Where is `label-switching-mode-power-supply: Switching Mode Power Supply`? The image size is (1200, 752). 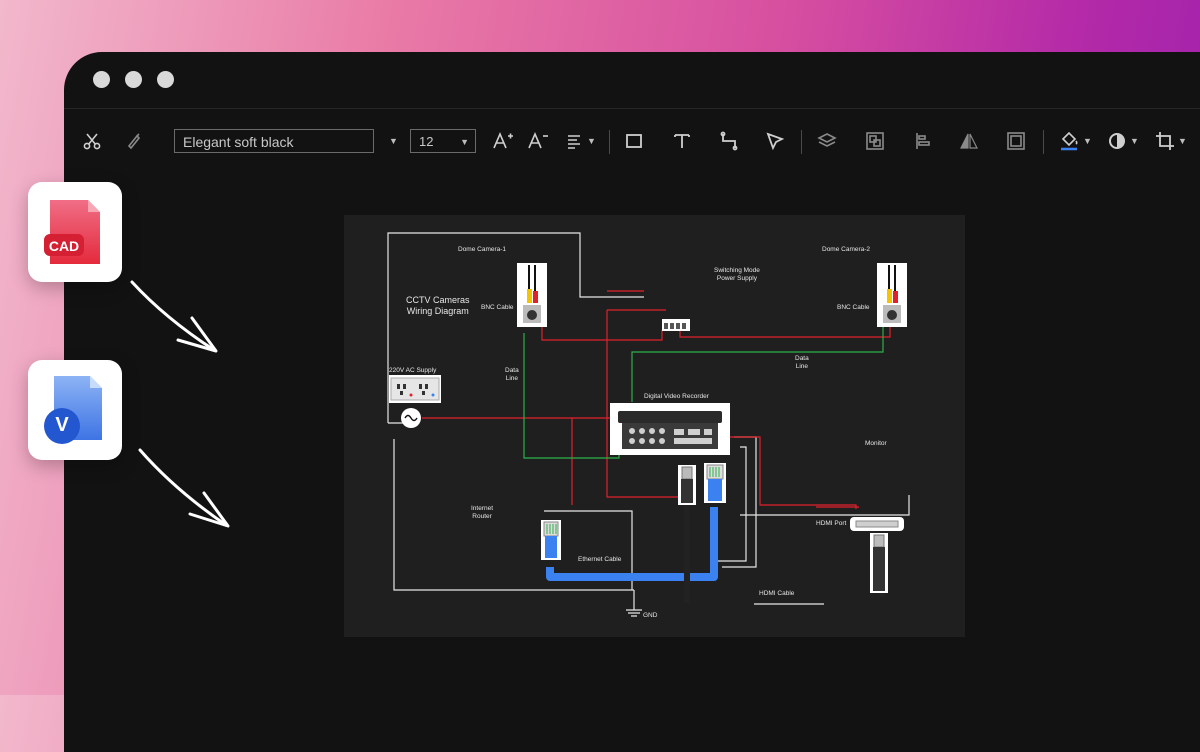
label-switching-mode-power-supply: Switching Mode Power Supply is located at coordinates (737, 274).